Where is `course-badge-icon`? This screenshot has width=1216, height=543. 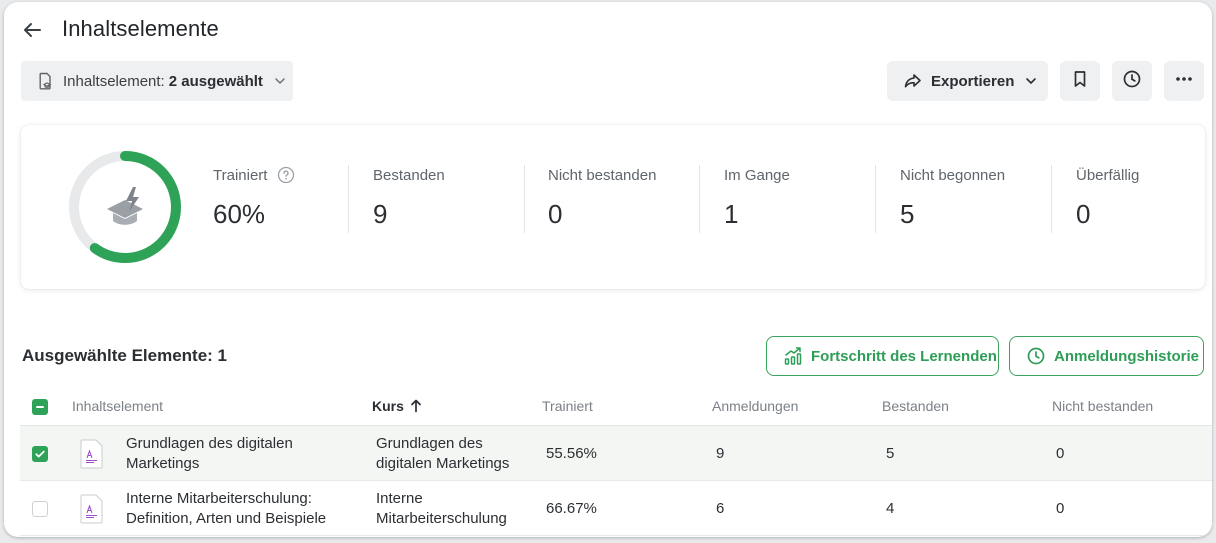
course-badge-icon is located at coordinates (125, 206).